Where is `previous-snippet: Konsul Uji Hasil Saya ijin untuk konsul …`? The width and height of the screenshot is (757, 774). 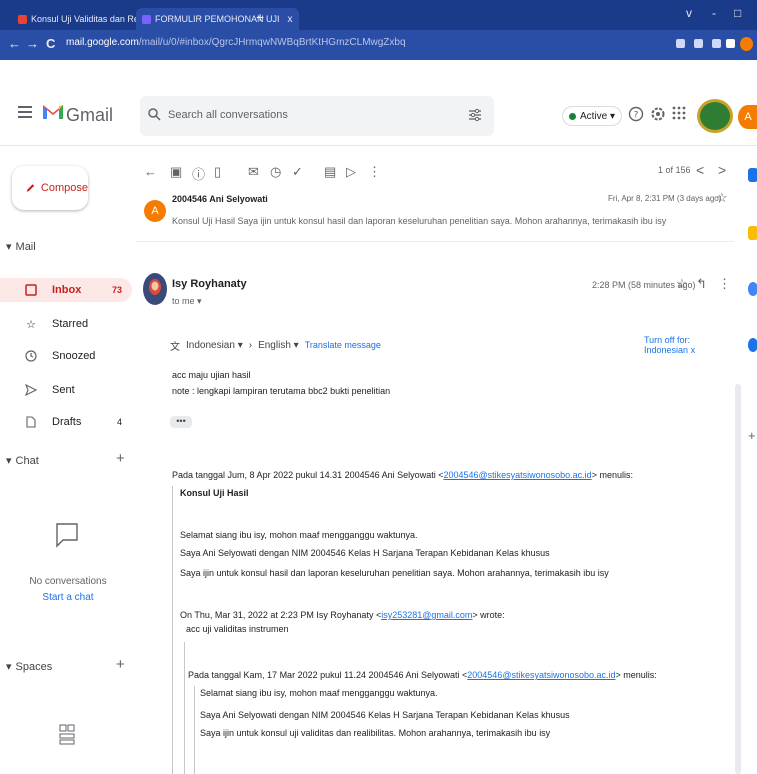 previous-snippet: Konsul Uji Hasil Saya ijin untuk konsul … is located at coordinates (419, 221).